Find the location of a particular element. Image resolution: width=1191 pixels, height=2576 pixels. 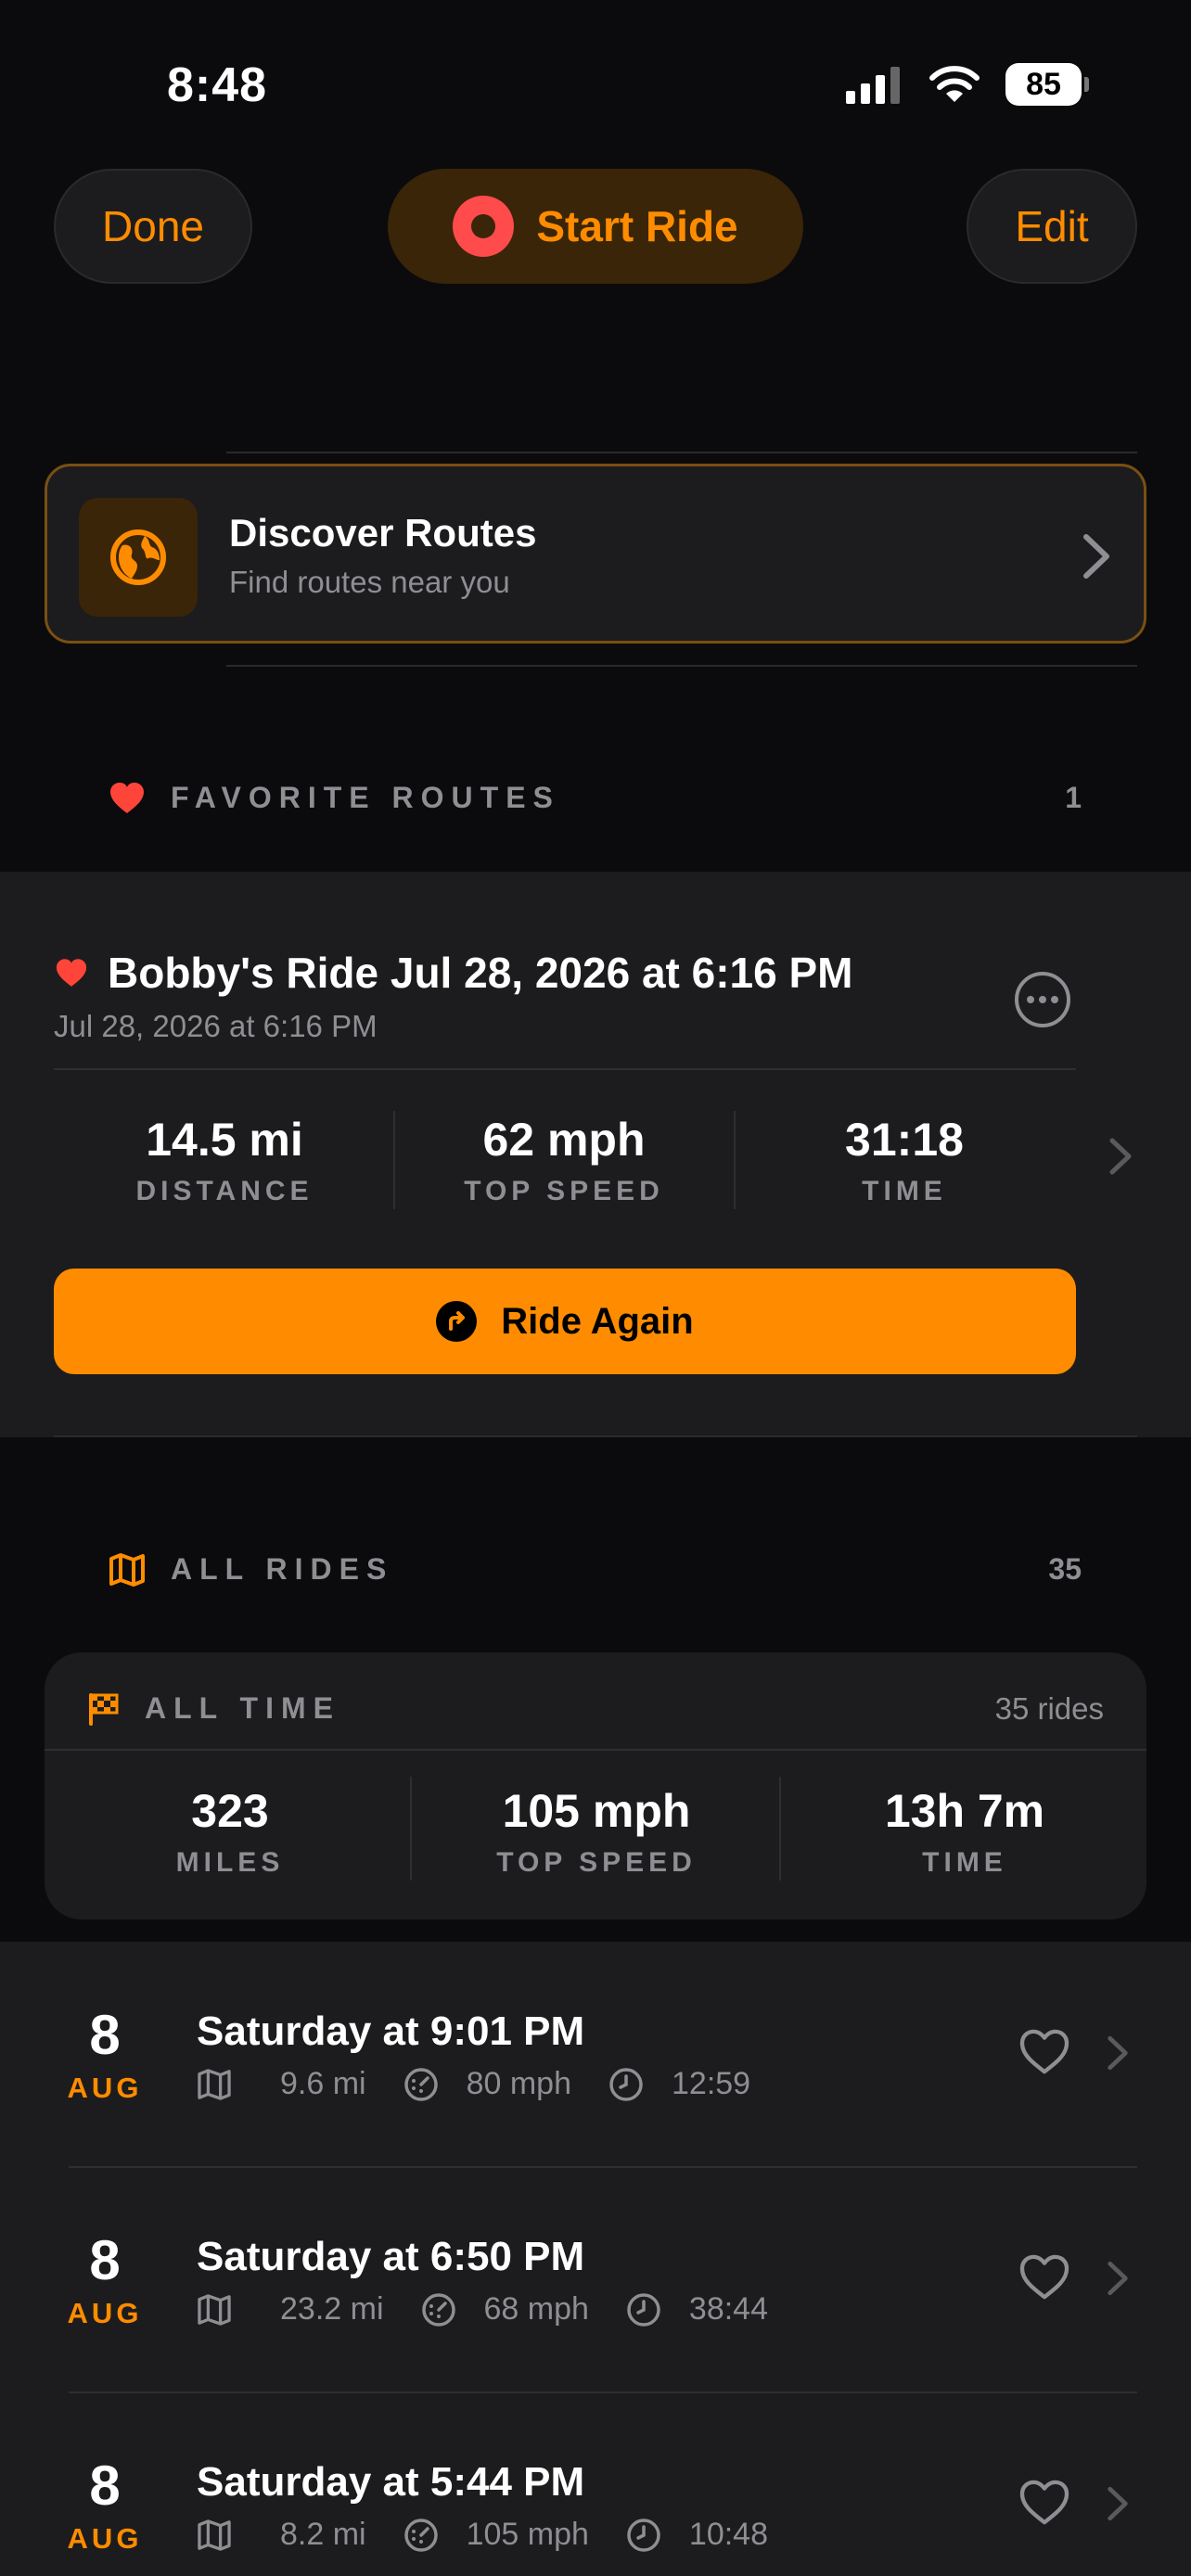

ride-time: 12:59 is located at coordinates (712, 2084).